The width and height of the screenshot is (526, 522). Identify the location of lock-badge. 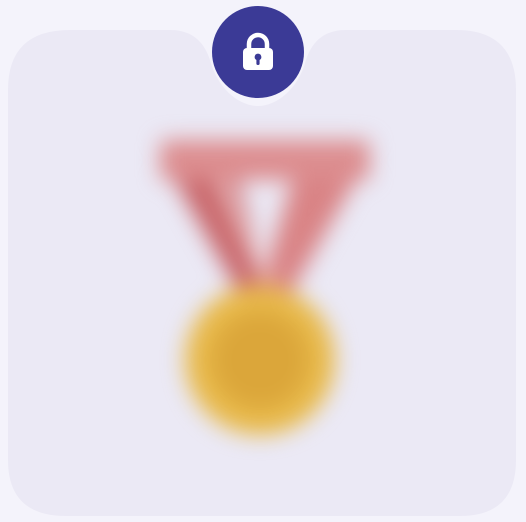
(258, 52).